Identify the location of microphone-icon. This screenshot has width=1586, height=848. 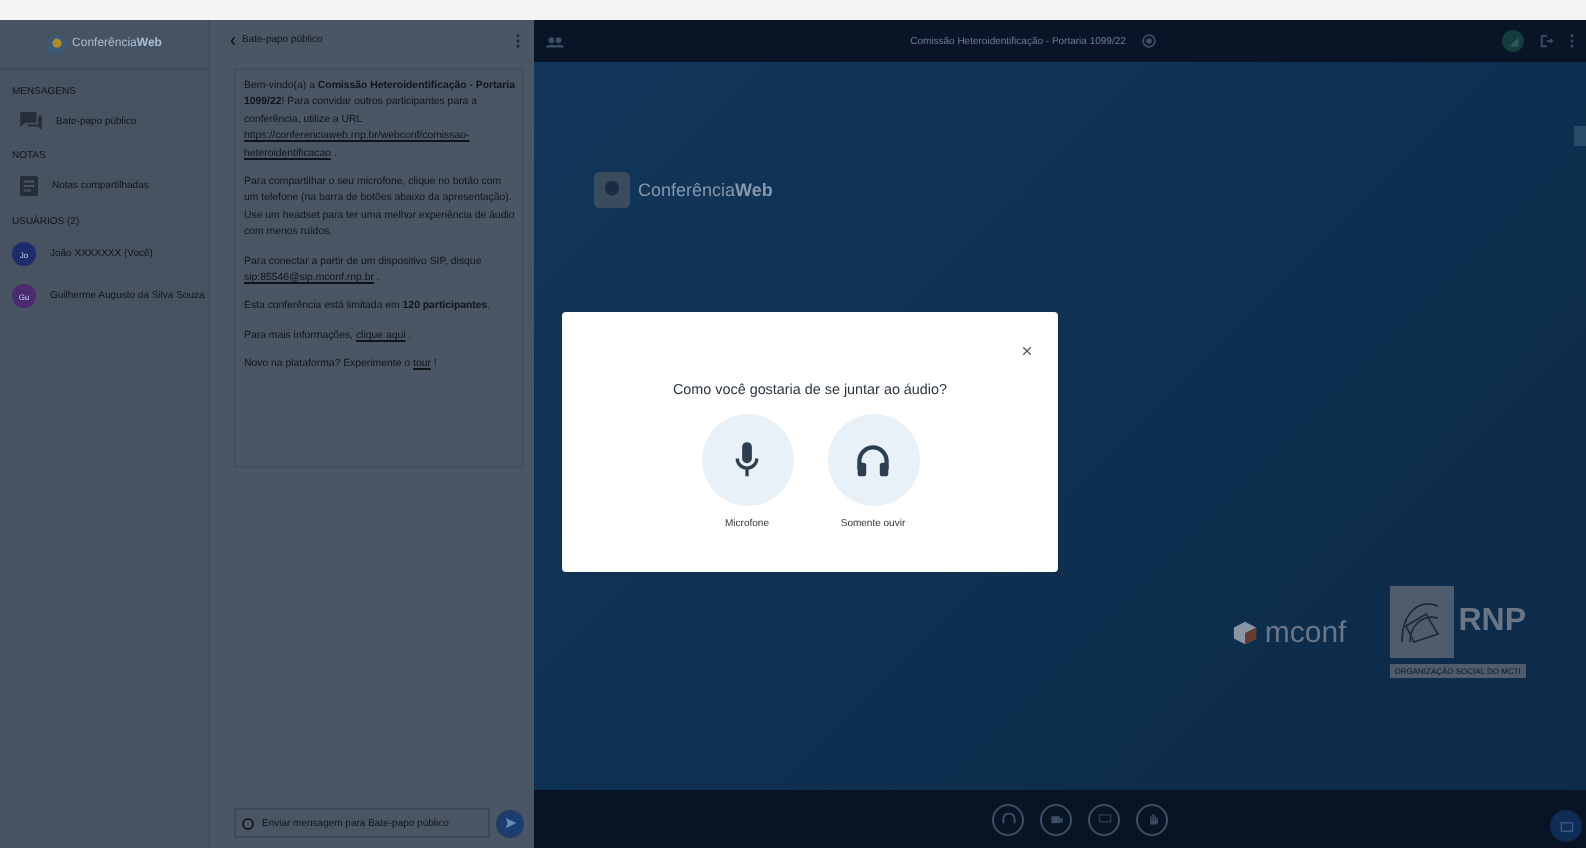
(747, 460).